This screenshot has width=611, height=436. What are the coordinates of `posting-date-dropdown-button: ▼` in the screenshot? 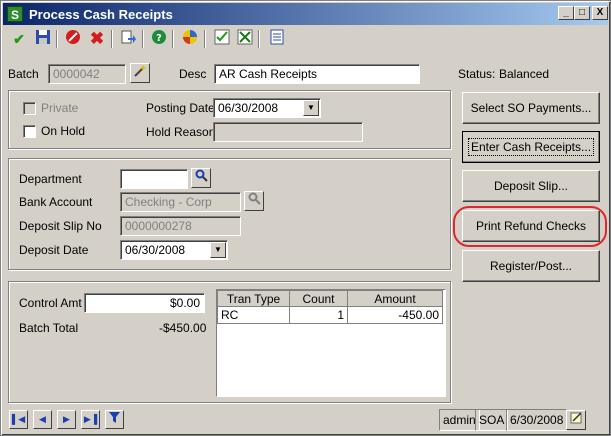 It's located at (311, 108).